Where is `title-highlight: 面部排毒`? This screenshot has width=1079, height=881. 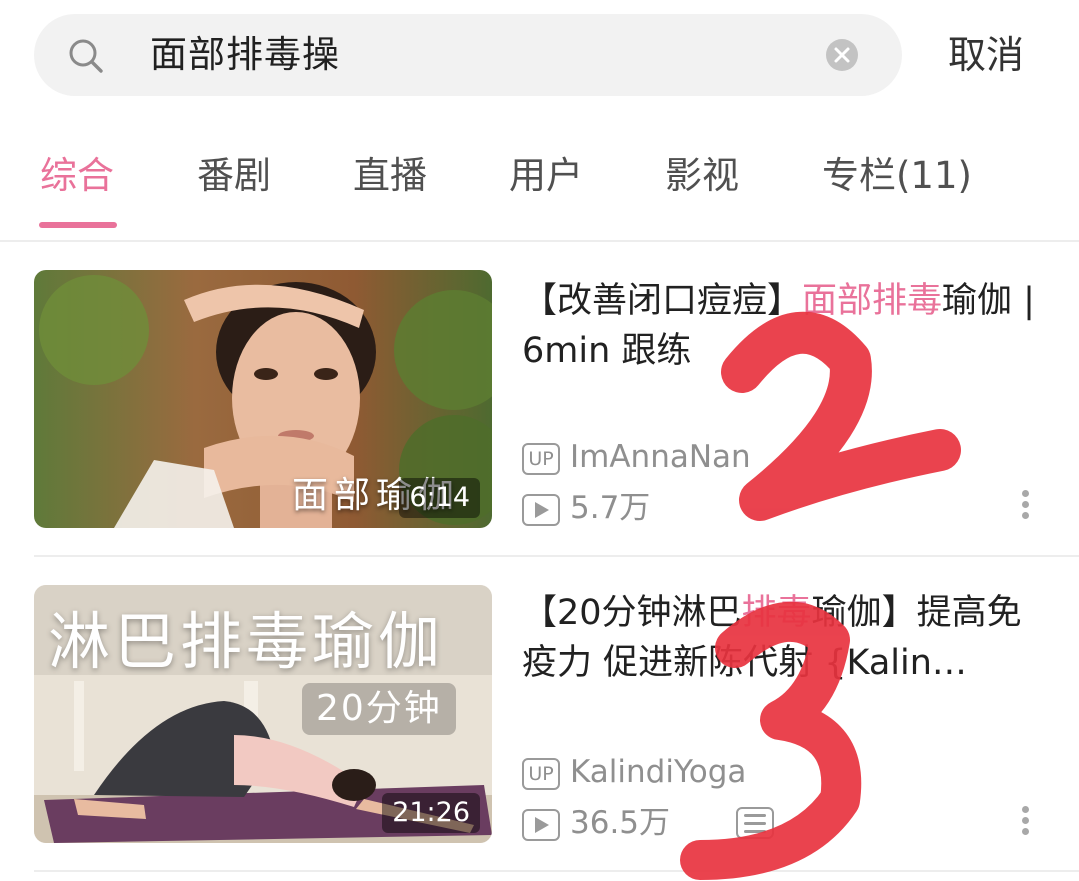
title-highlight: 面部排毒 is located at coordinates (872, 301).